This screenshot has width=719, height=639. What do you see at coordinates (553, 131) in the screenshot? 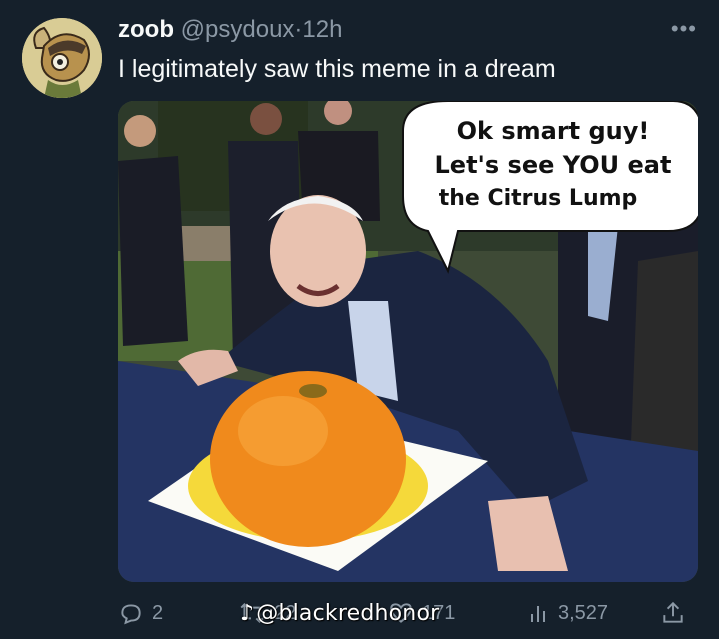
I see `bubble-line-1: Ok smart guy!` at bounding box center [553, 131].